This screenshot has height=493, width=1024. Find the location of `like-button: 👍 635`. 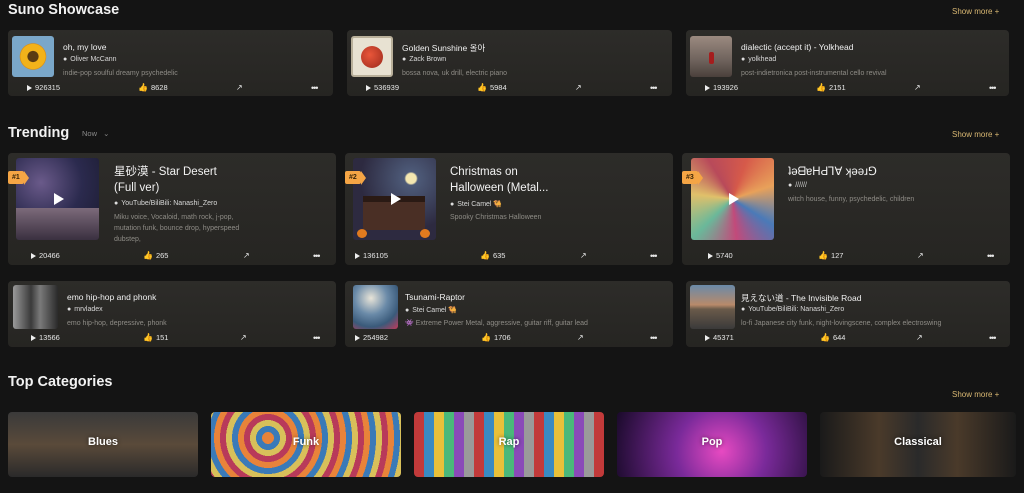

like-button: 👍 635 is located at coordinates (492, 255).